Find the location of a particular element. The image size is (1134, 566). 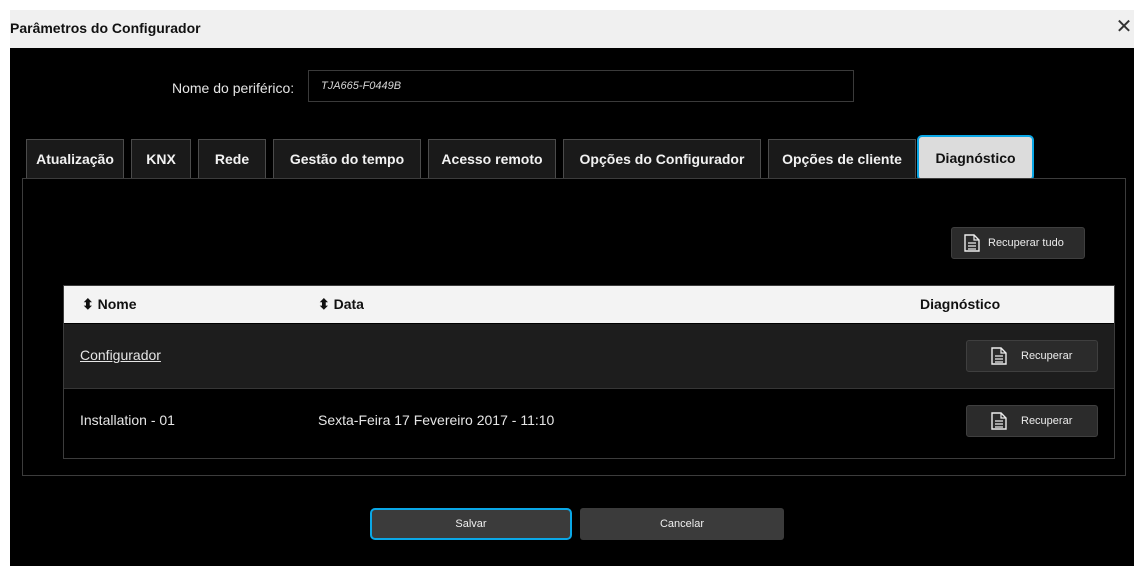

column-diagnostic-header: Diagnóstico is located at coordinates (960, 304).